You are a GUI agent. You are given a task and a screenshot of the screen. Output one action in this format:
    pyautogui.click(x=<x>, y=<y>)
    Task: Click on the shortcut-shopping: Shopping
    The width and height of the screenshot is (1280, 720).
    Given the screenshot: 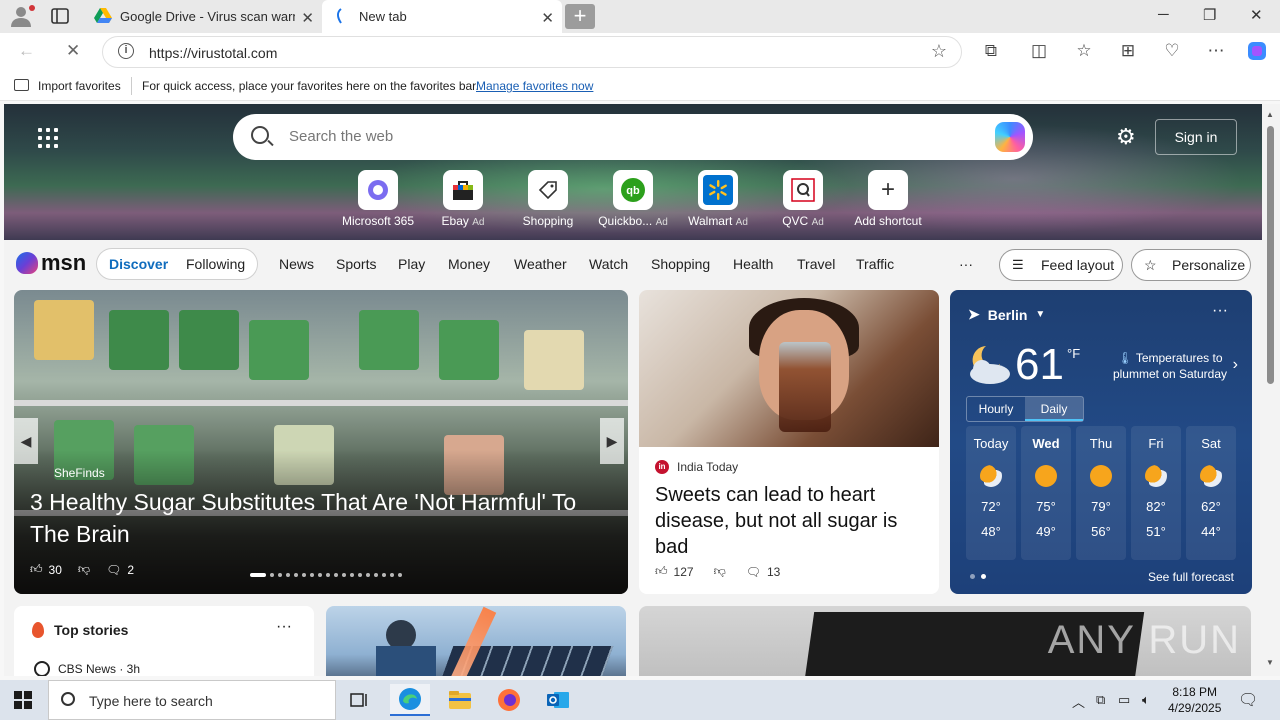 What is the action you would take?
    pyautogui.click(x=548, y=199)
    